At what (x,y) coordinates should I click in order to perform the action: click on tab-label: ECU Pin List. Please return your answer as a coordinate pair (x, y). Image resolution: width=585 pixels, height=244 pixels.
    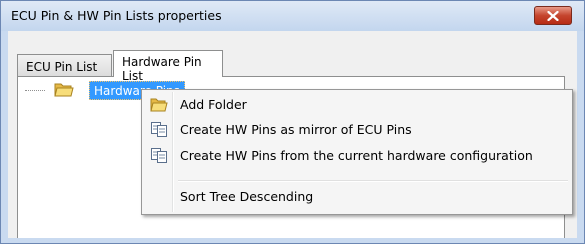
    Looking at the image, I should click on (62, 67).